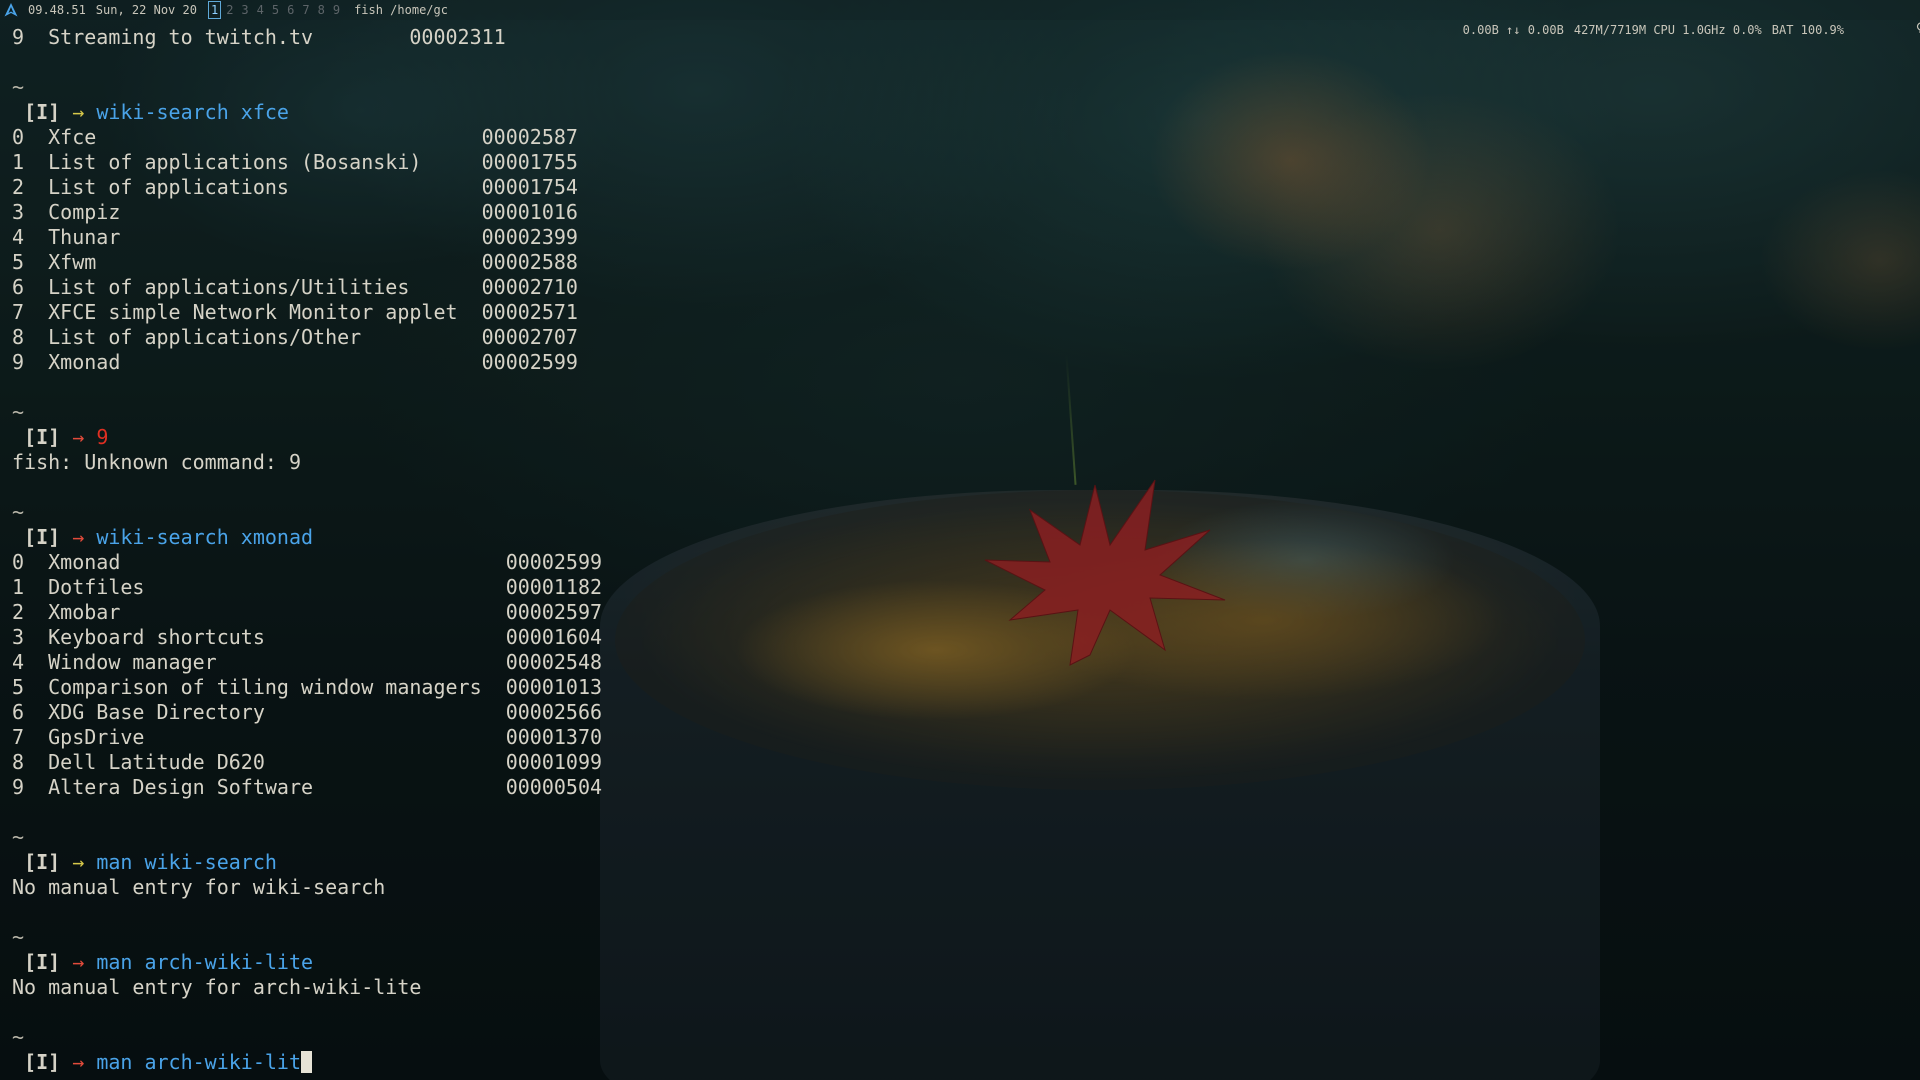 This screenshot has width=1920, height=1080. I want to click on result-id: 00001370, so click(554, 737).